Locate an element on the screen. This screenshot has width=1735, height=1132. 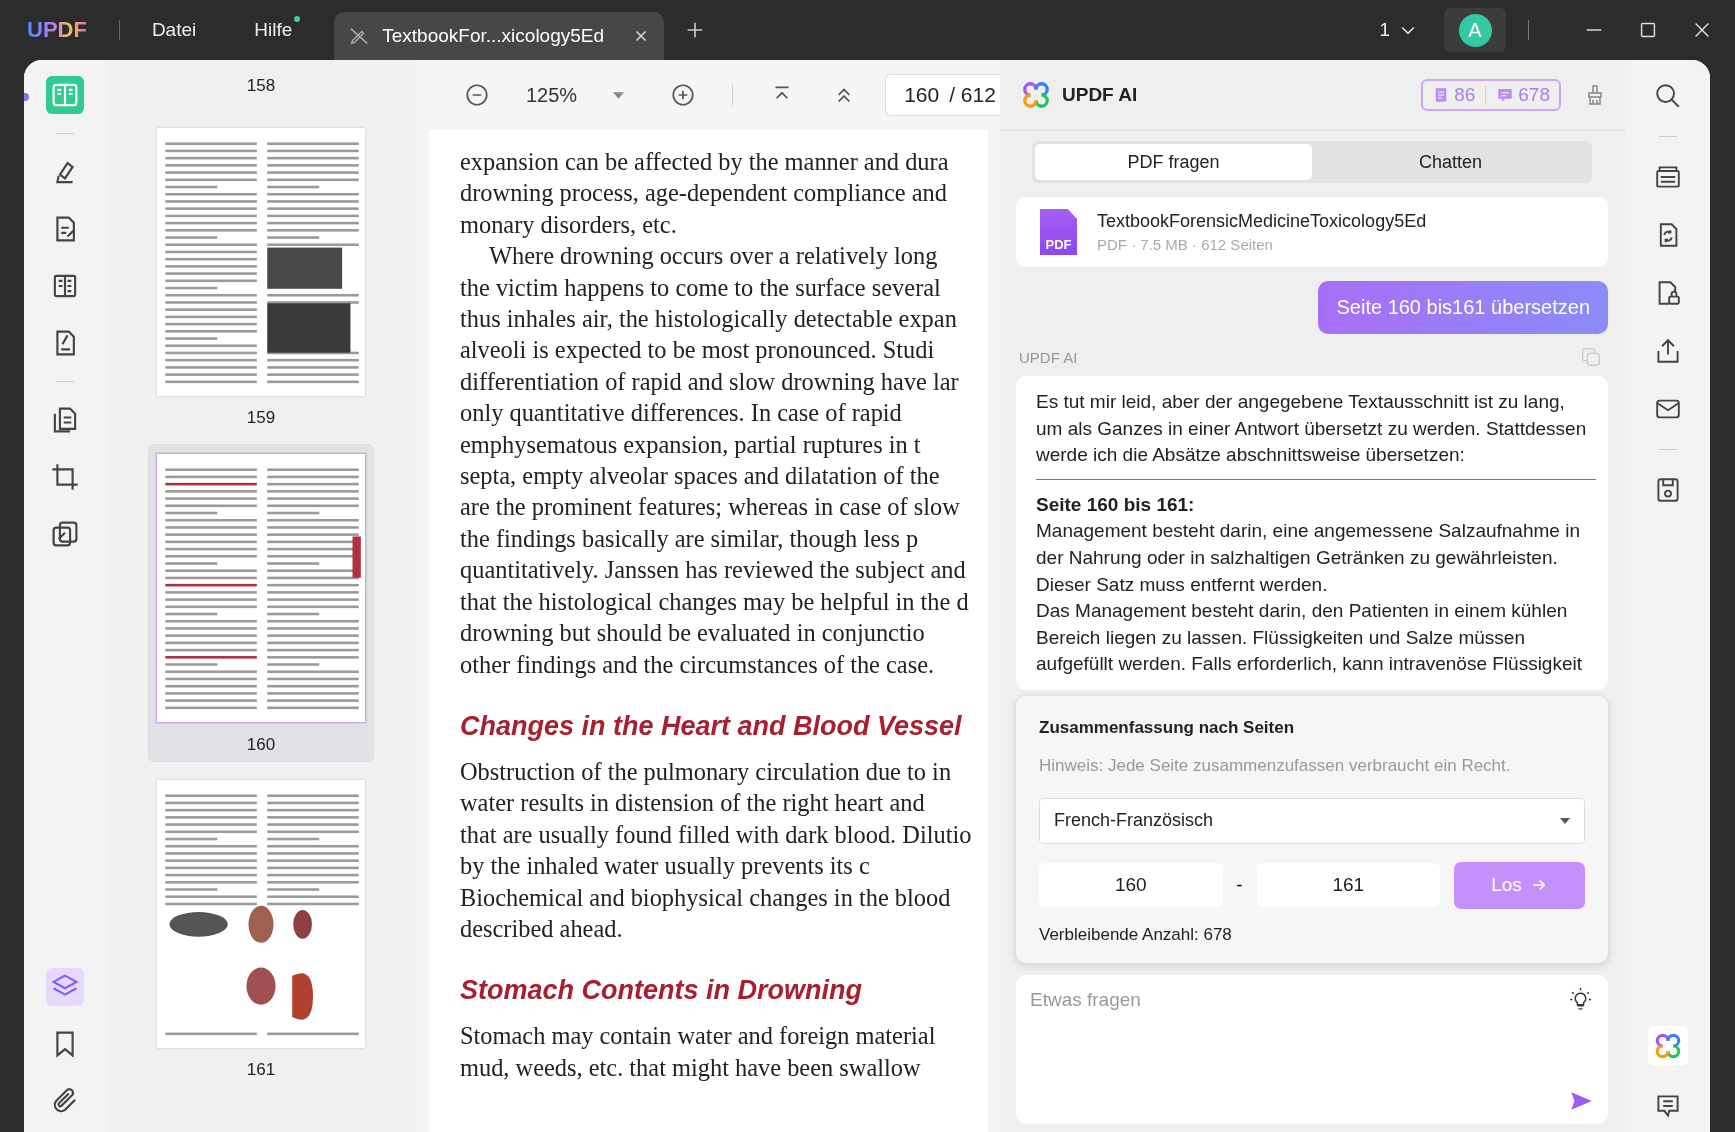
summary-title: Zusammenfassung nach Seiten is located at coordinates (1167, 727).